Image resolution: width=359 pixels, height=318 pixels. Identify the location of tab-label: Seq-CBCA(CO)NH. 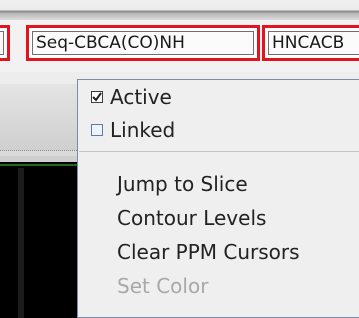
(143, 43).